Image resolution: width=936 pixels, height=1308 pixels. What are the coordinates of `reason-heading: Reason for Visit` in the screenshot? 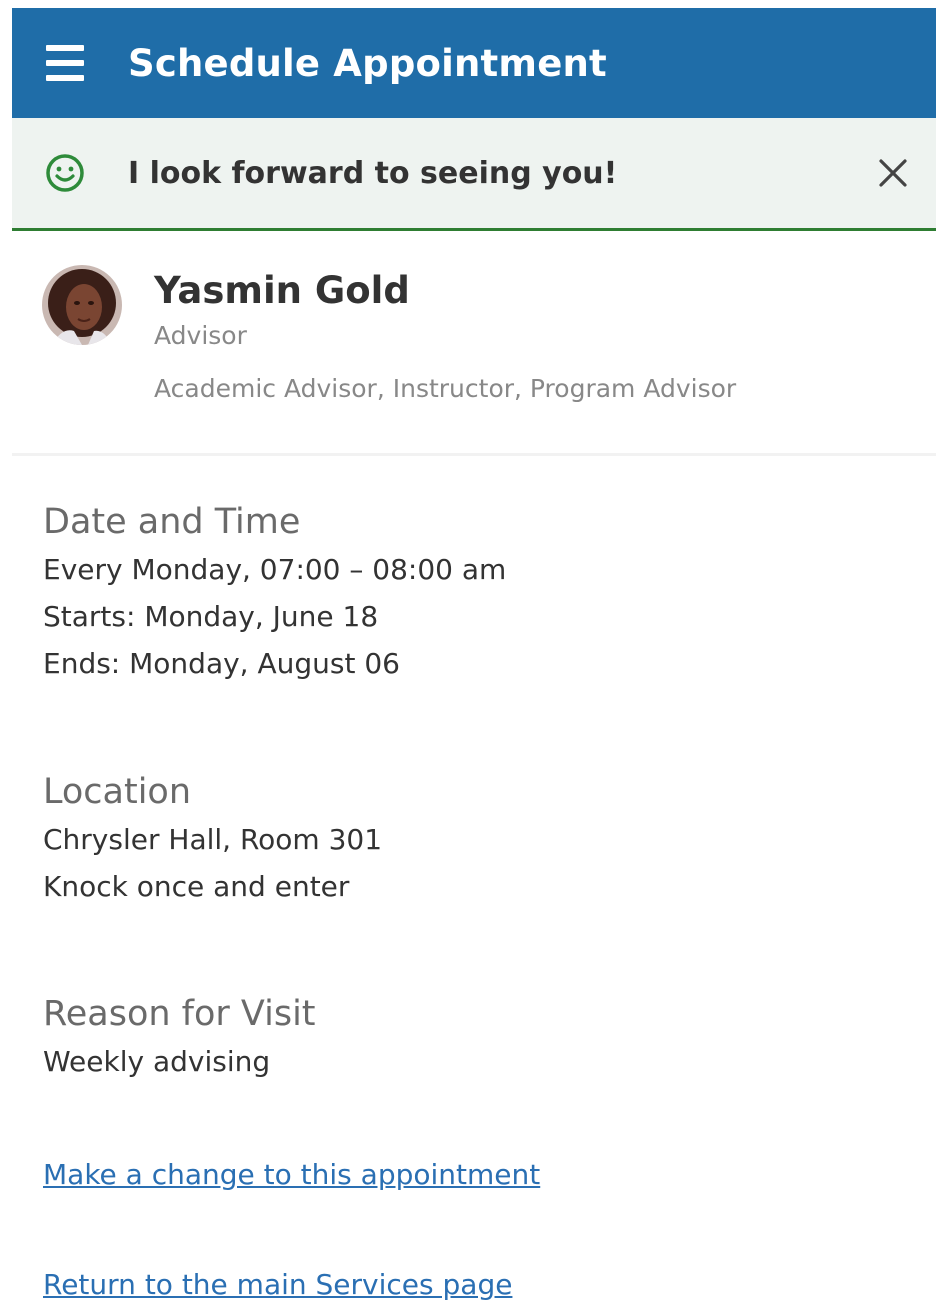 It's located at (179, 1014).